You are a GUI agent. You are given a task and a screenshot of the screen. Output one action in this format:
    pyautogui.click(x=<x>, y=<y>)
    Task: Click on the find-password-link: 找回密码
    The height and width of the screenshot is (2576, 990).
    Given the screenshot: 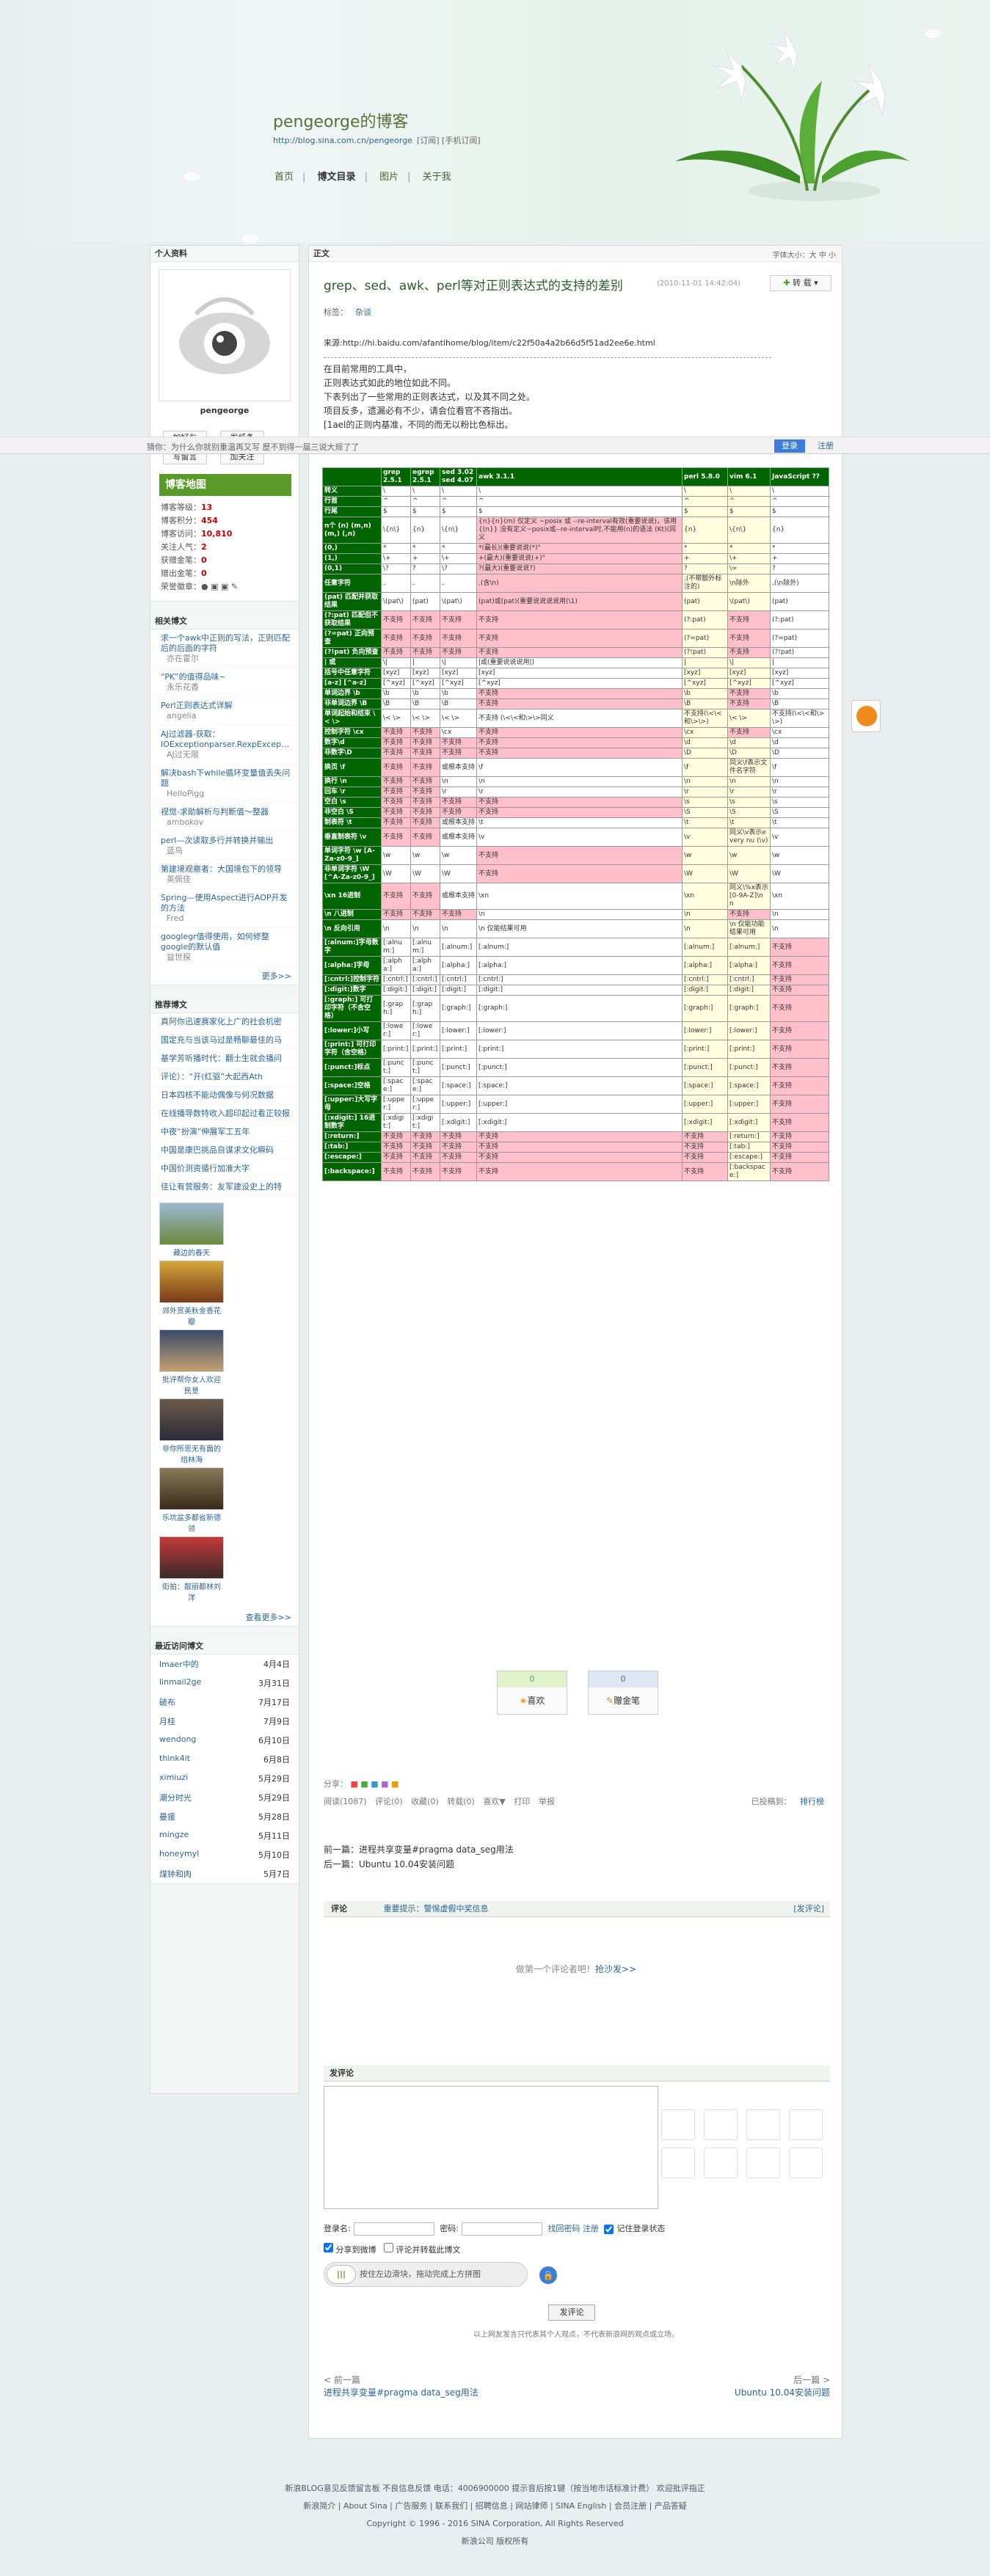 What is the action you would take?
    pyautogui.click(x=563, y=2229)
    